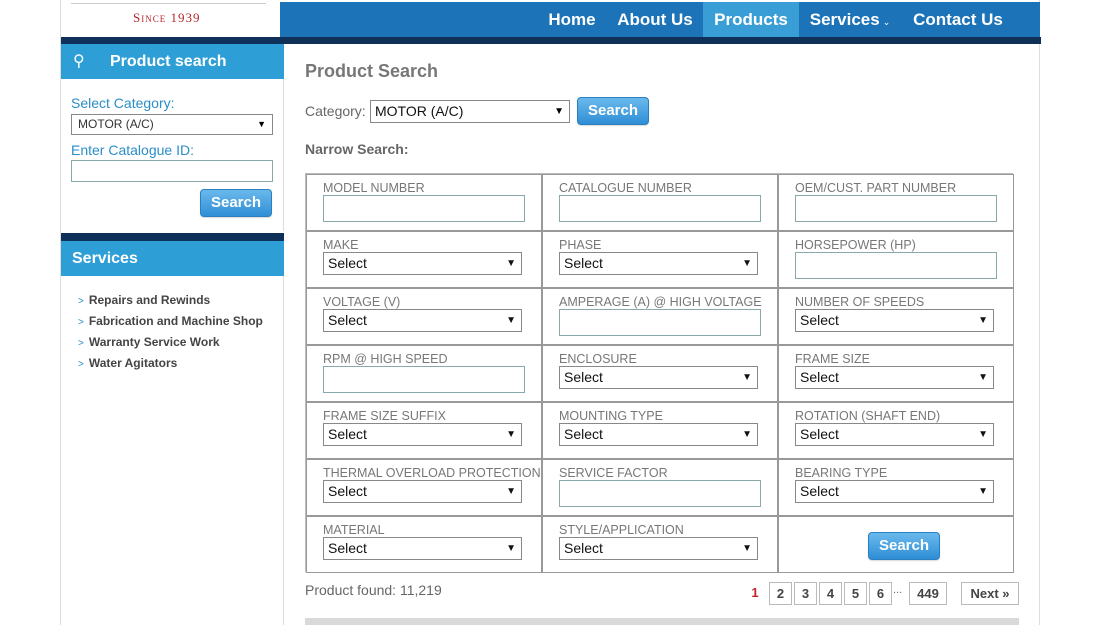  What do you see at coordinates (662, 621) in the screenshot?
I see `footer-divider` at bounding box center [662, 621].